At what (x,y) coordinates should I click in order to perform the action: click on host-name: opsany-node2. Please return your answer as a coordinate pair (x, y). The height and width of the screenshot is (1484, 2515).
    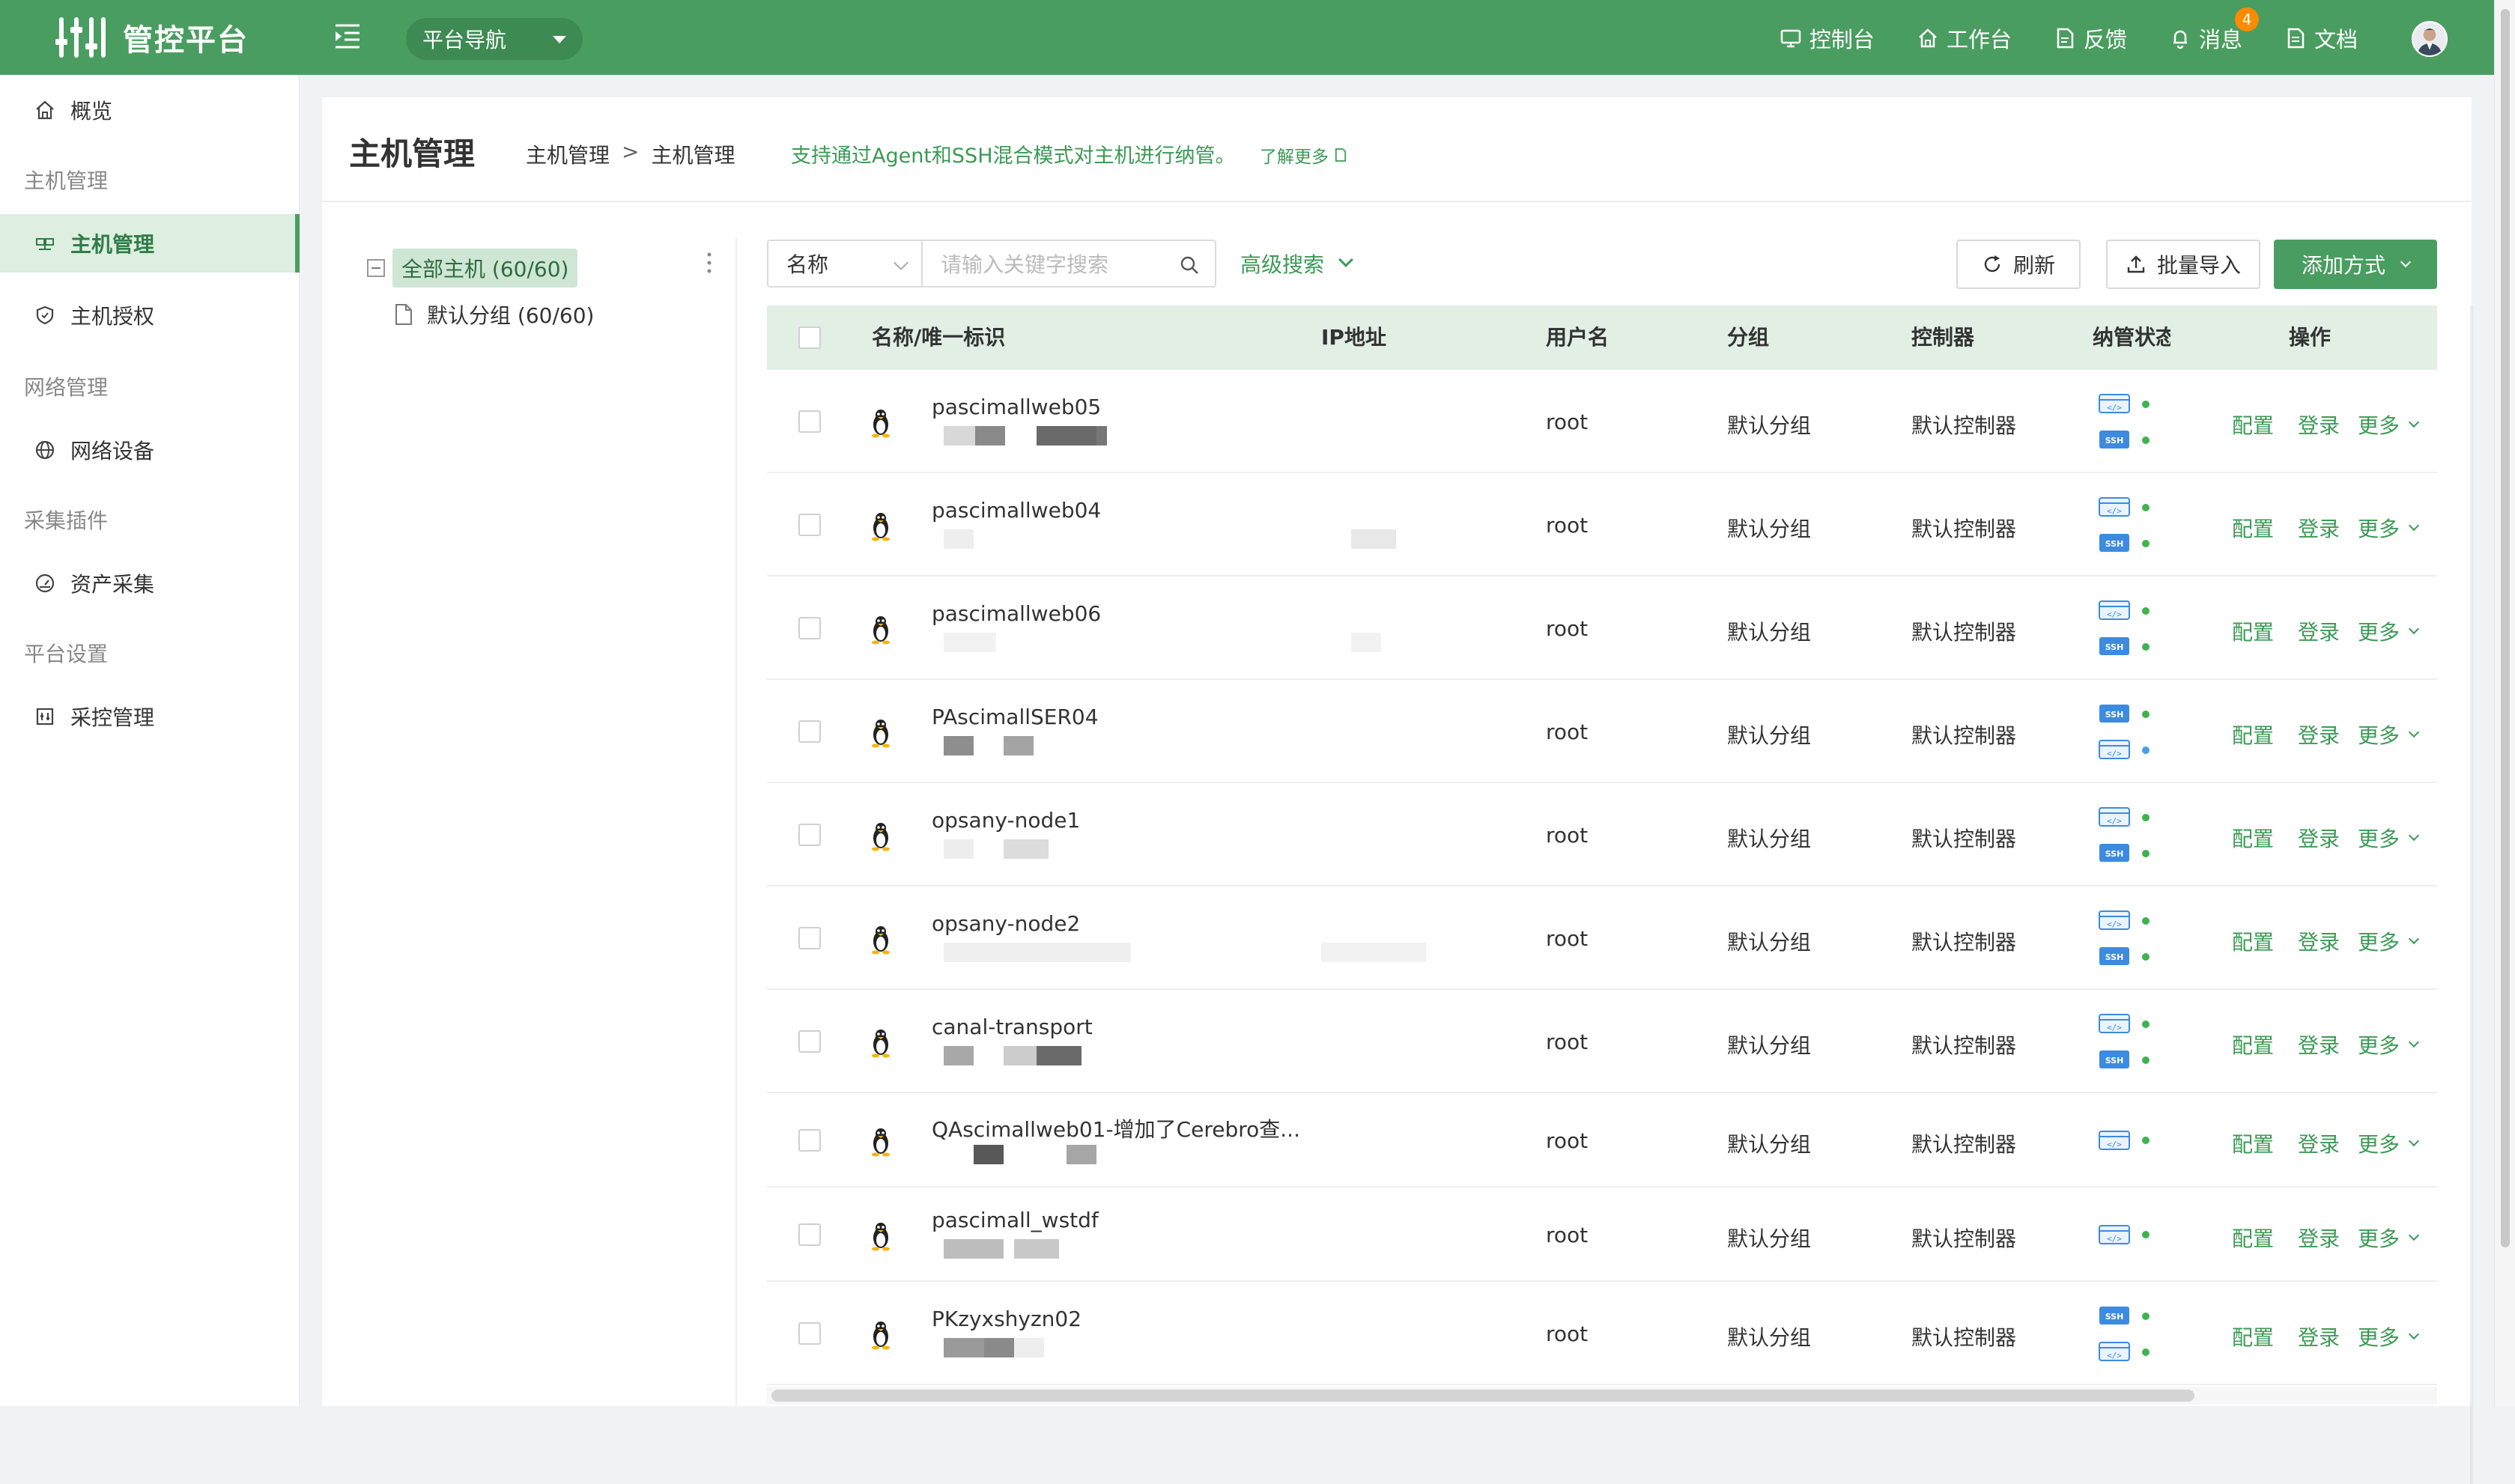
    Looking at the image, I should click on (1006, 923).